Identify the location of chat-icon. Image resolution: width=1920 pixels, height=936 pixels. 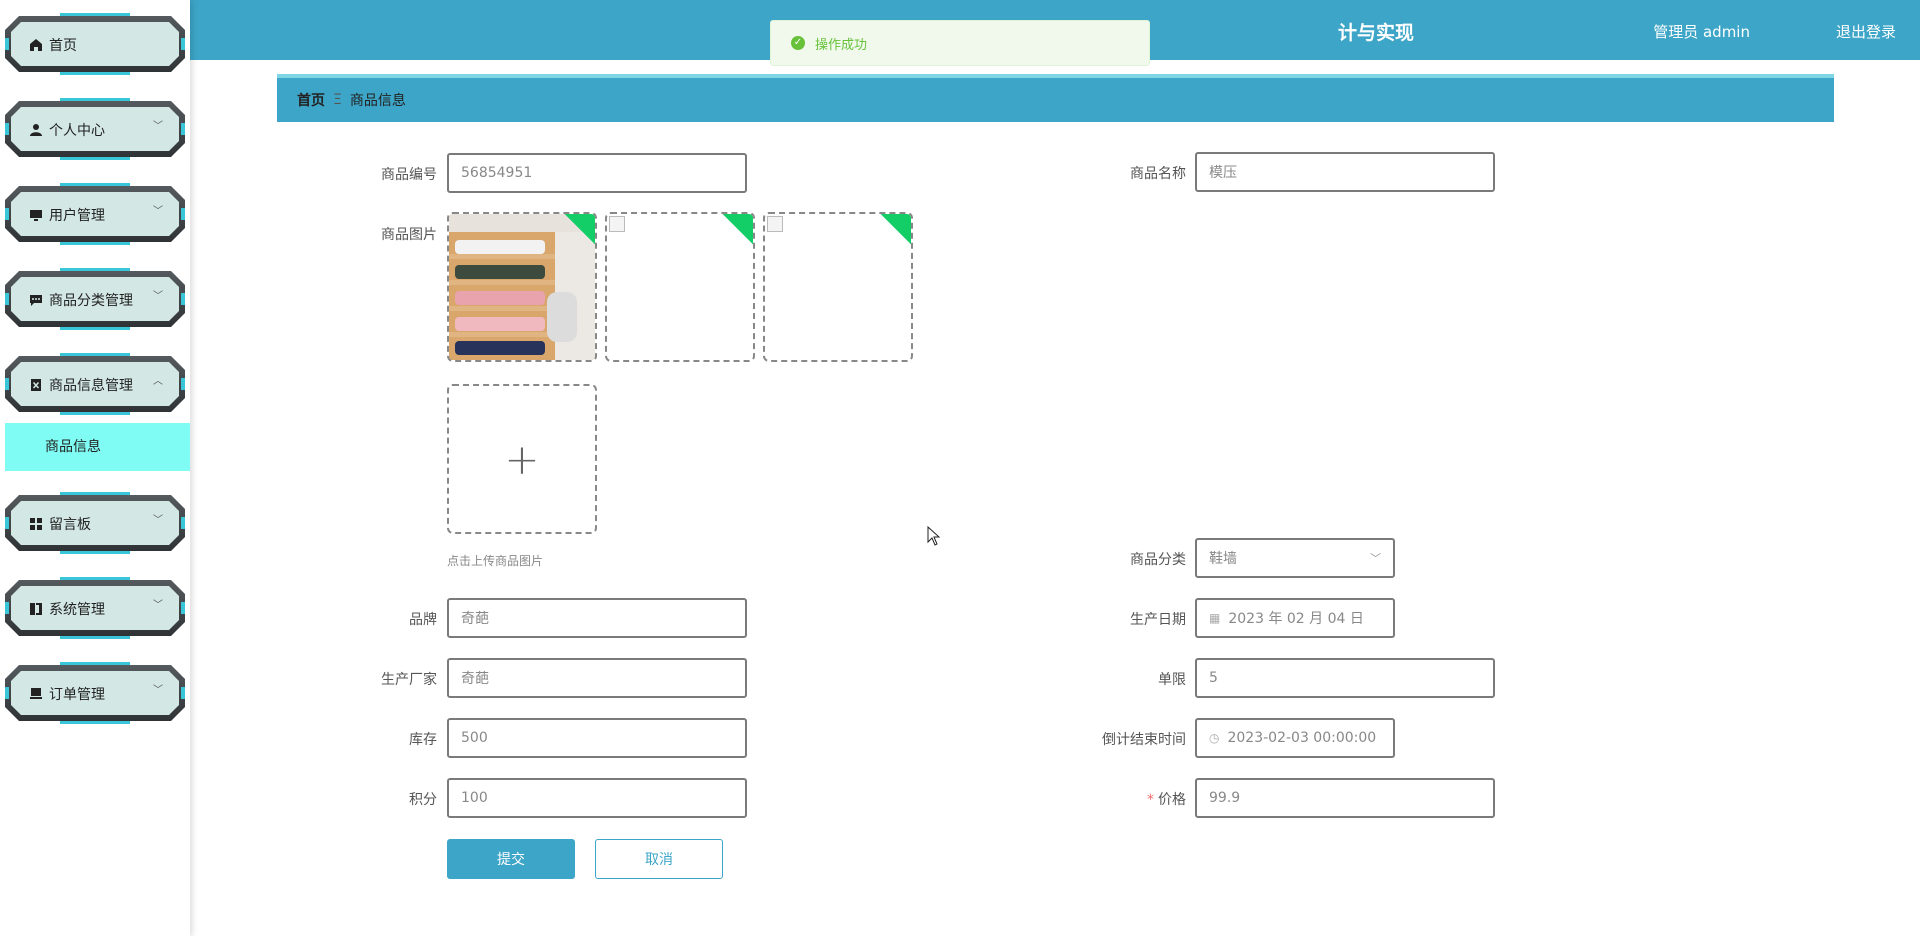
(36, 300).